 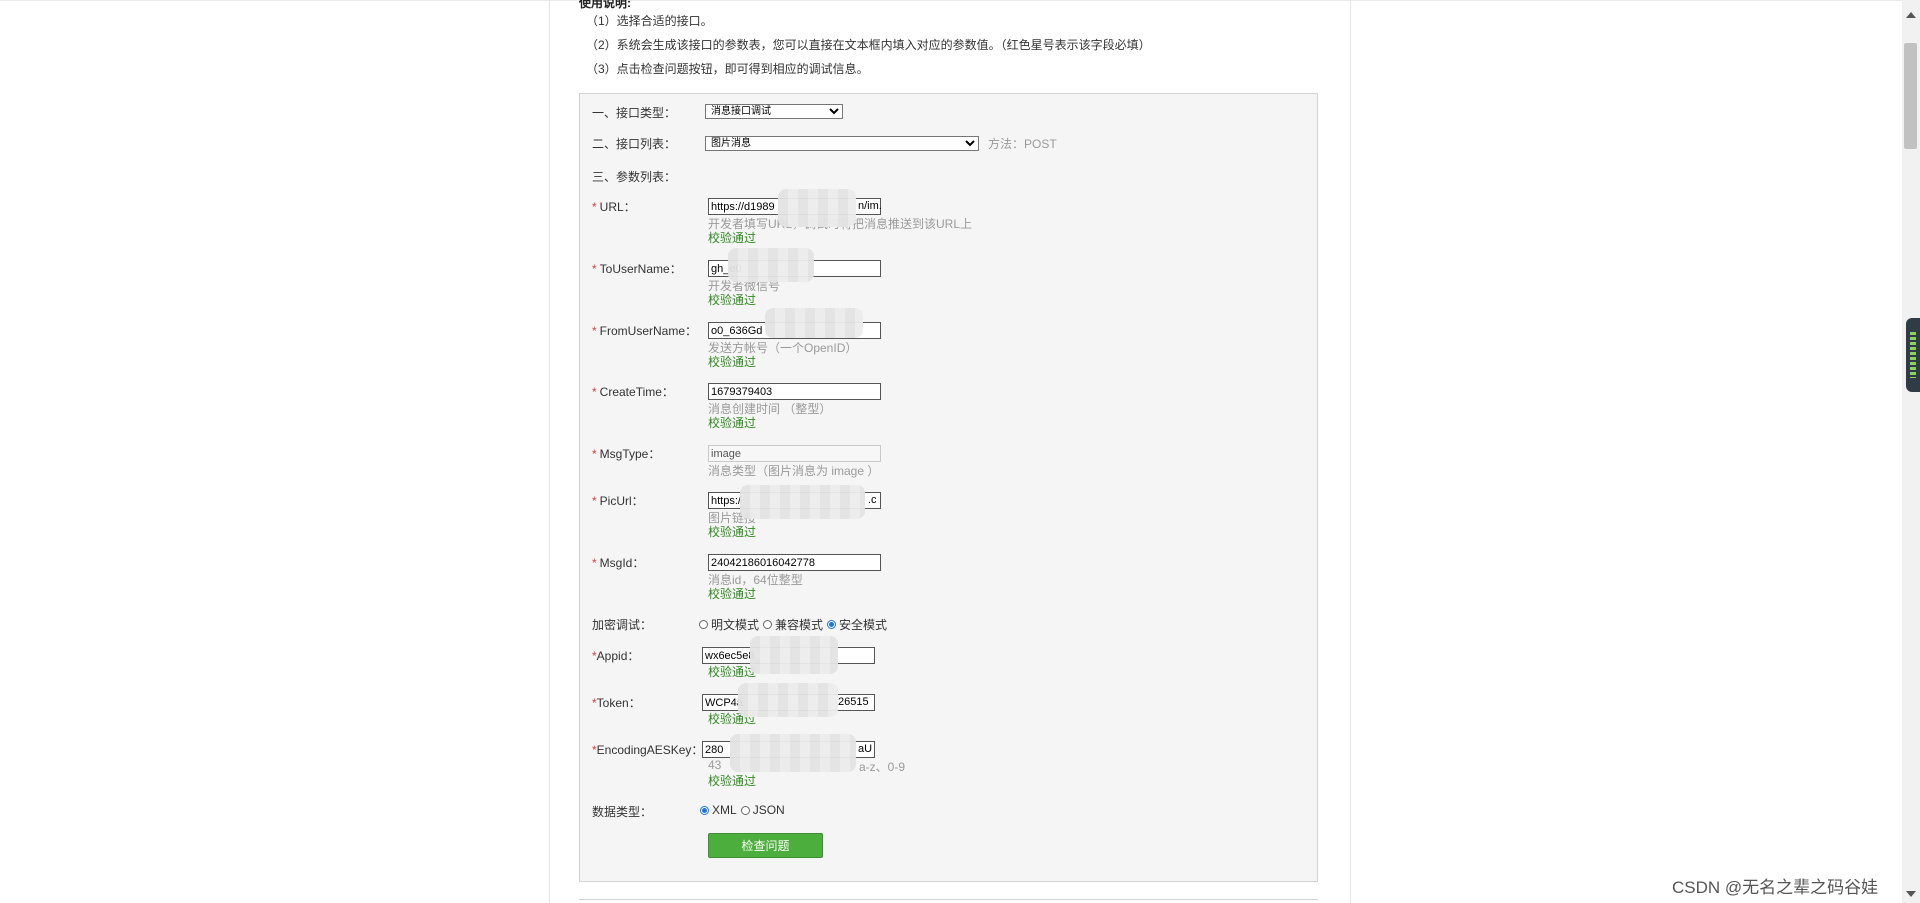 What do you see at coordinates (1022, 144) in the screenshot?
I see `http-method: 方法：POST` at bounding box center [1022, 144].